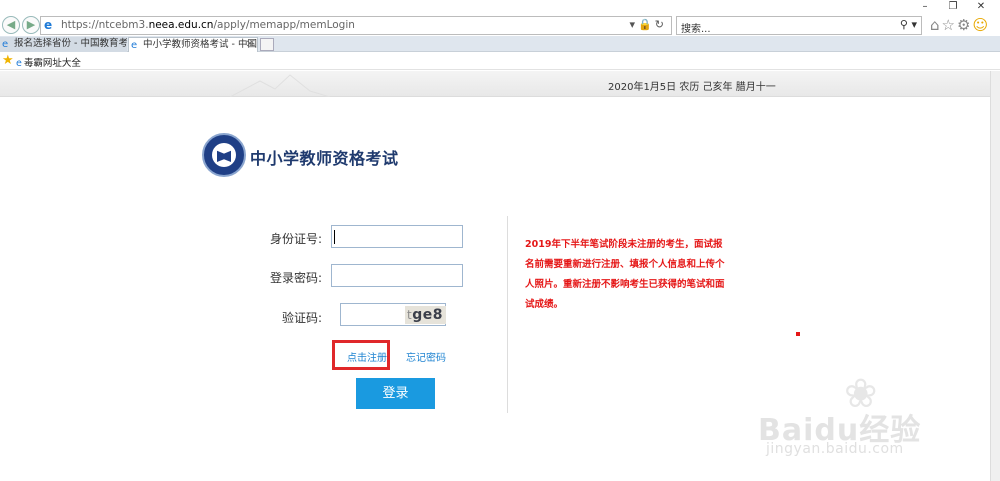  I want to click on favorites-star-icon: ★, so click(8, 60).